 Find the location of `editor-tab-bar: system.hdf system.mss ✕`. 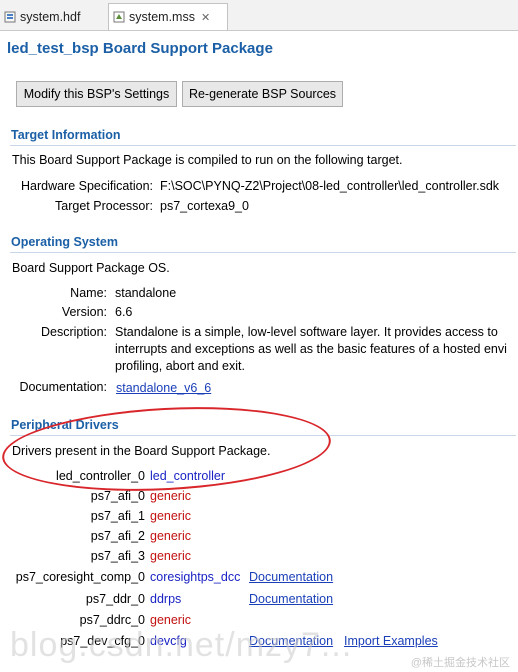

editor-tab-bar: system.hdf system.mss ✕ is located at coordinates (259, 15).